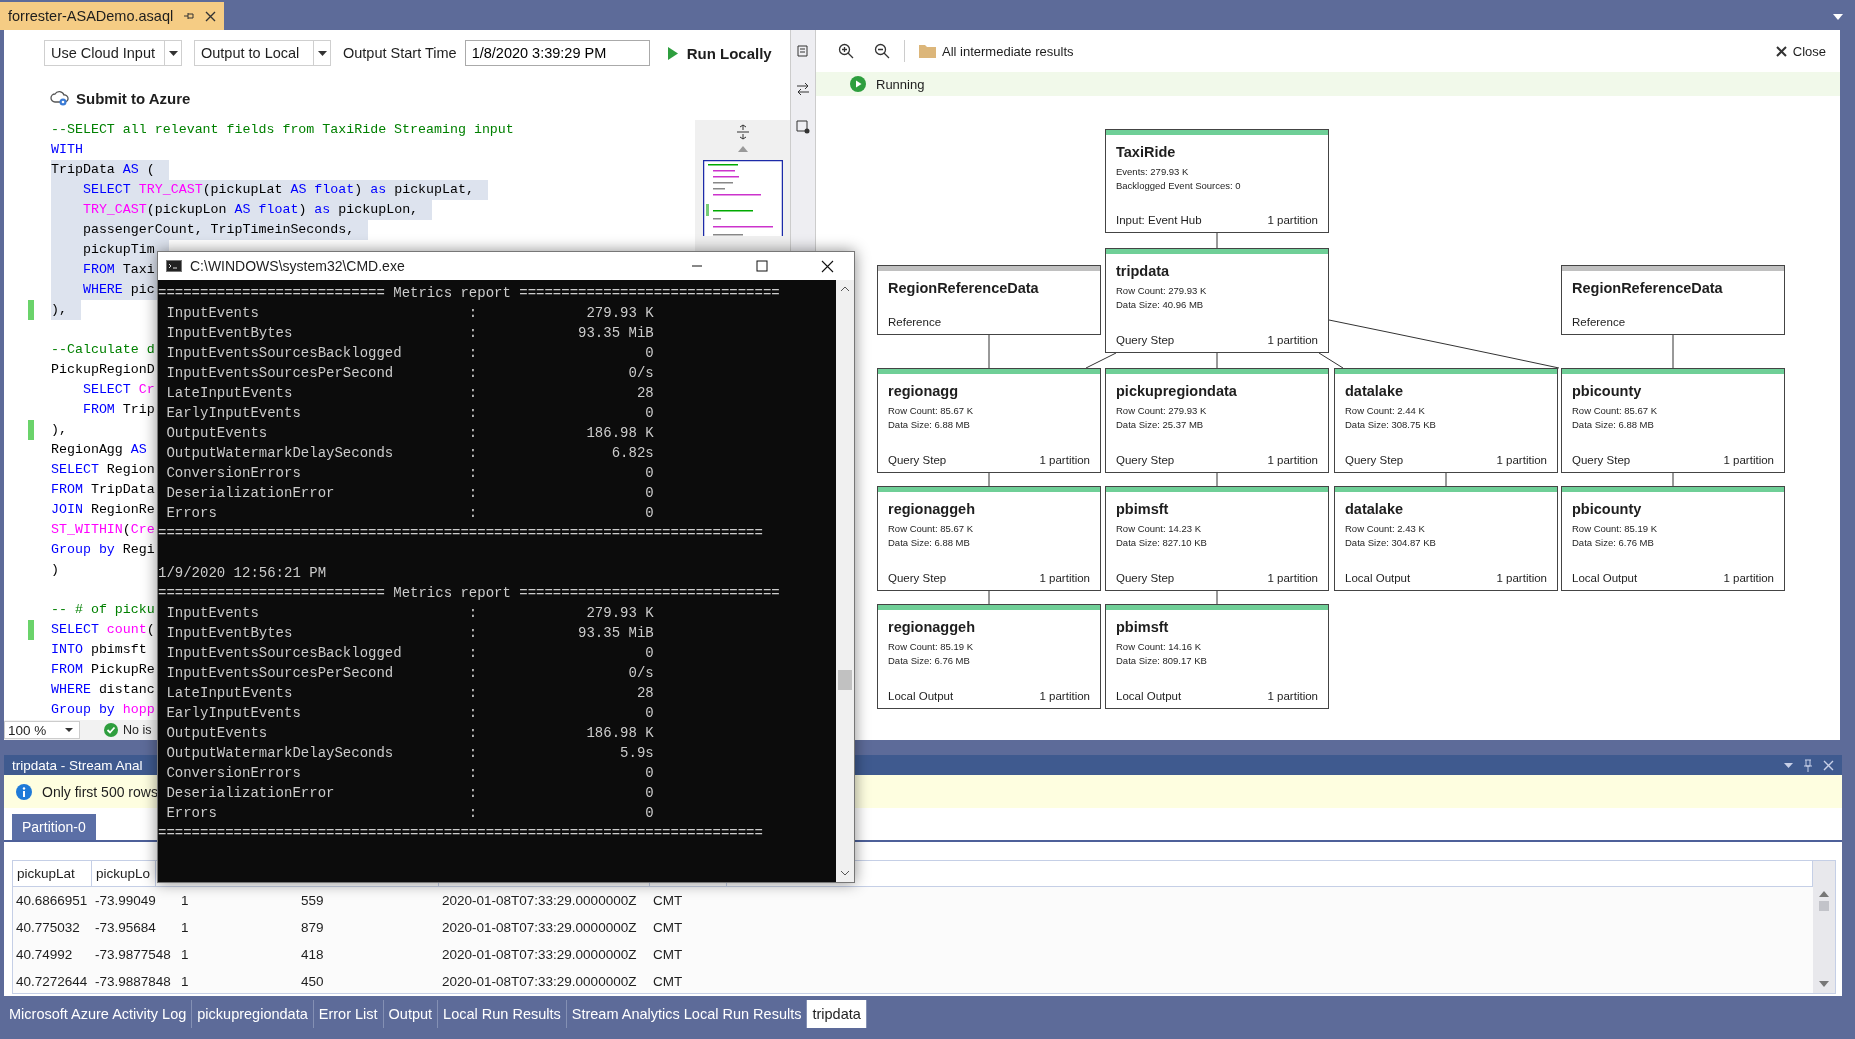 The width and height of the screenshot is (1855, 1039). What do you see at coordinates (996, 51) in the screenshot?
I see `intermediate-results-button: All intermediate results` at bounding box center [996, 51].